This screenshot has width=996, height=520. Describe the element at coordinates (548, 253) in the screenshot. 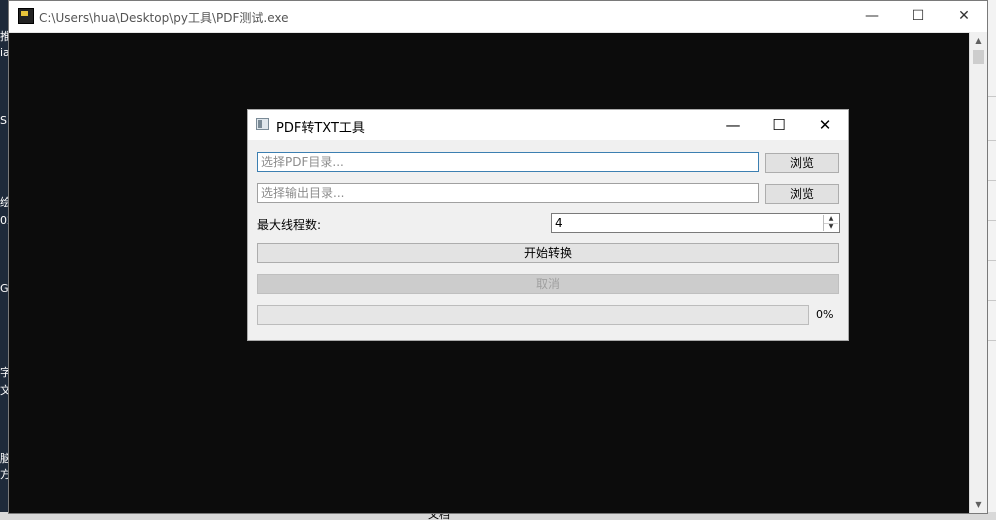

I see `start-convert-button: 开始转换` at that location.